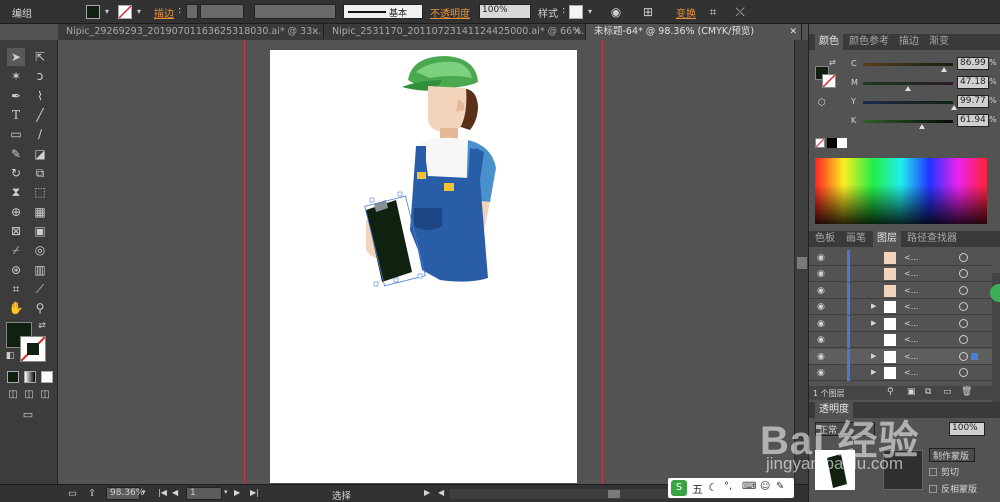  I want to click on slice-tool-icon: ⟋, so click(40, 289).